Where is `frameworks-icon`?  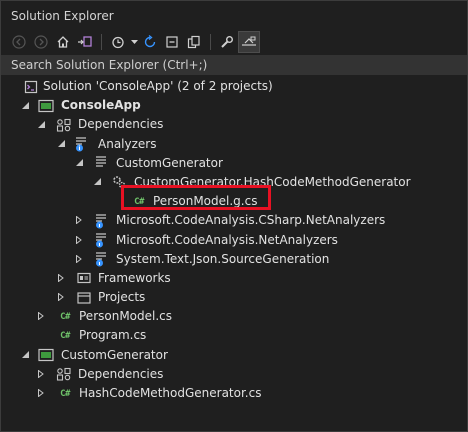 frameworks-icon is located at coordinates (84, 278).